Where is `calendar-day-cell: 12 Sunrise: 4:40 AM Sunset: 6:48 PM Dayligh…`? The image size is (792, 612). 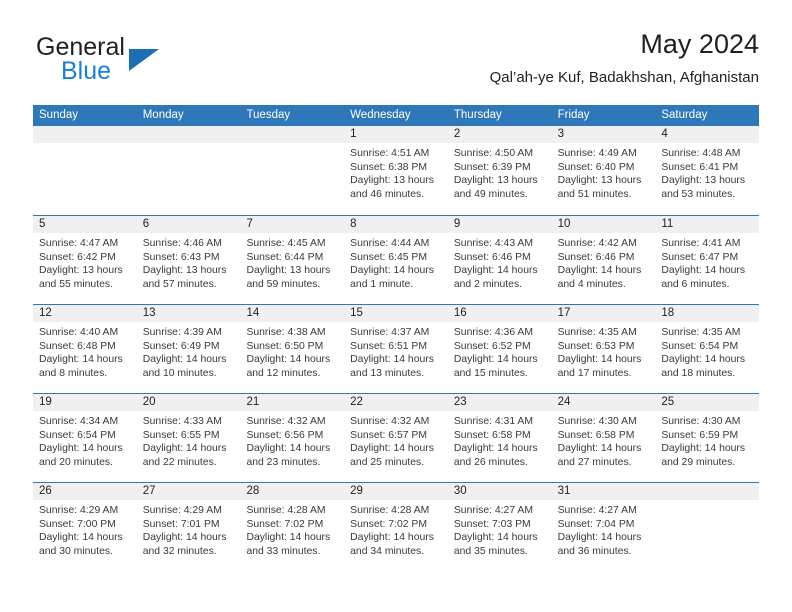 calendar-day-cell: 12 Sunrise: 4:40 AM Sunset: 6:48 PM Dayligh… is located at coordinates (85, 349).